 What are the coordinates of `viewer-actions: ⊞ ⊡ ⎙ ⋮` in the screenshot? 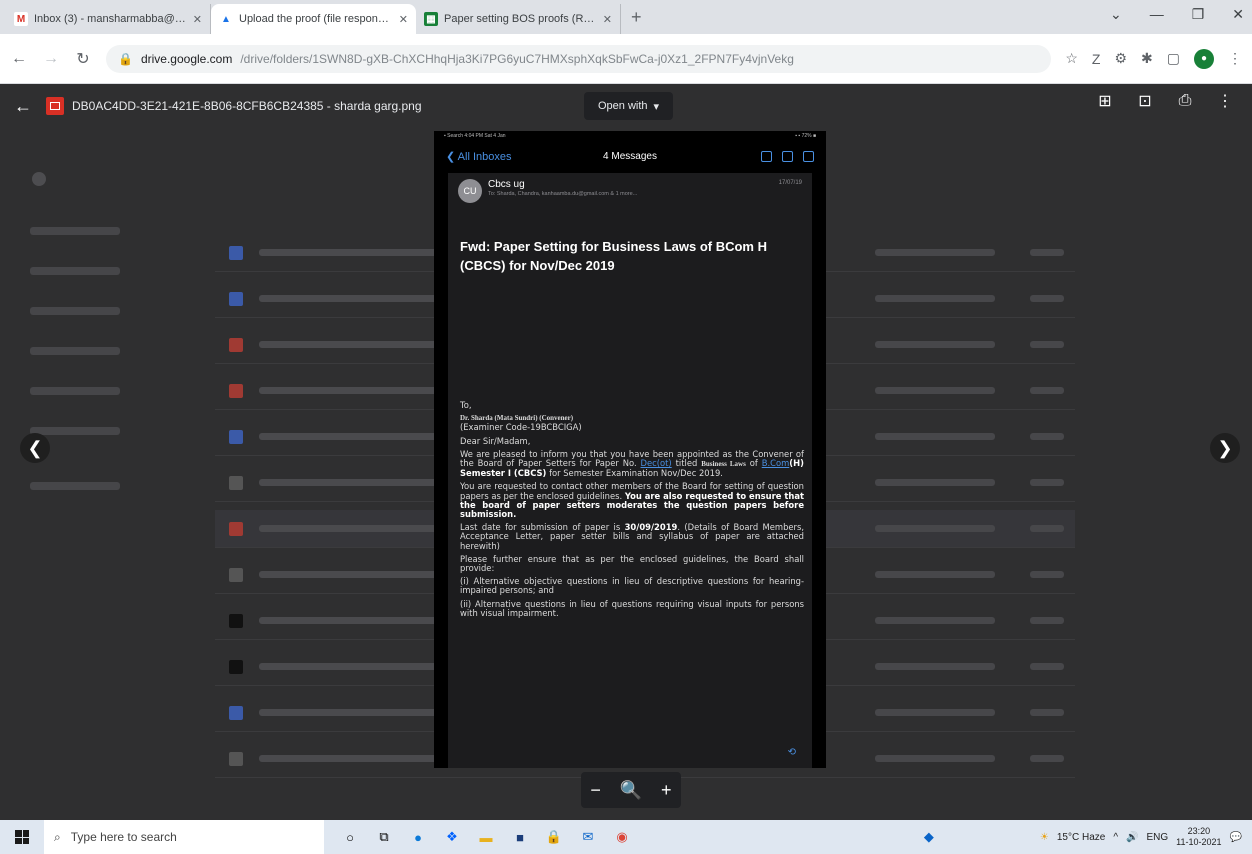 It's located at (1165, 101).